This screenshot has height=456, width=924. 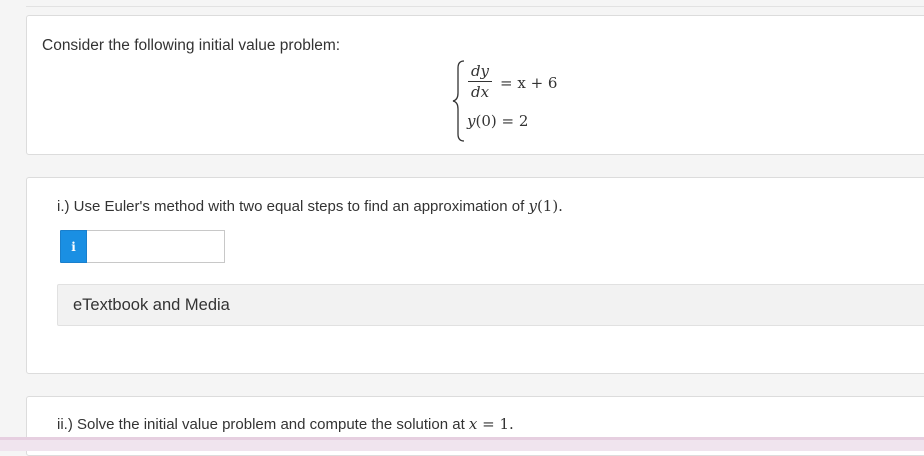 I want to click on part-two-math-rest: = 1., so click(x=495, y=424).